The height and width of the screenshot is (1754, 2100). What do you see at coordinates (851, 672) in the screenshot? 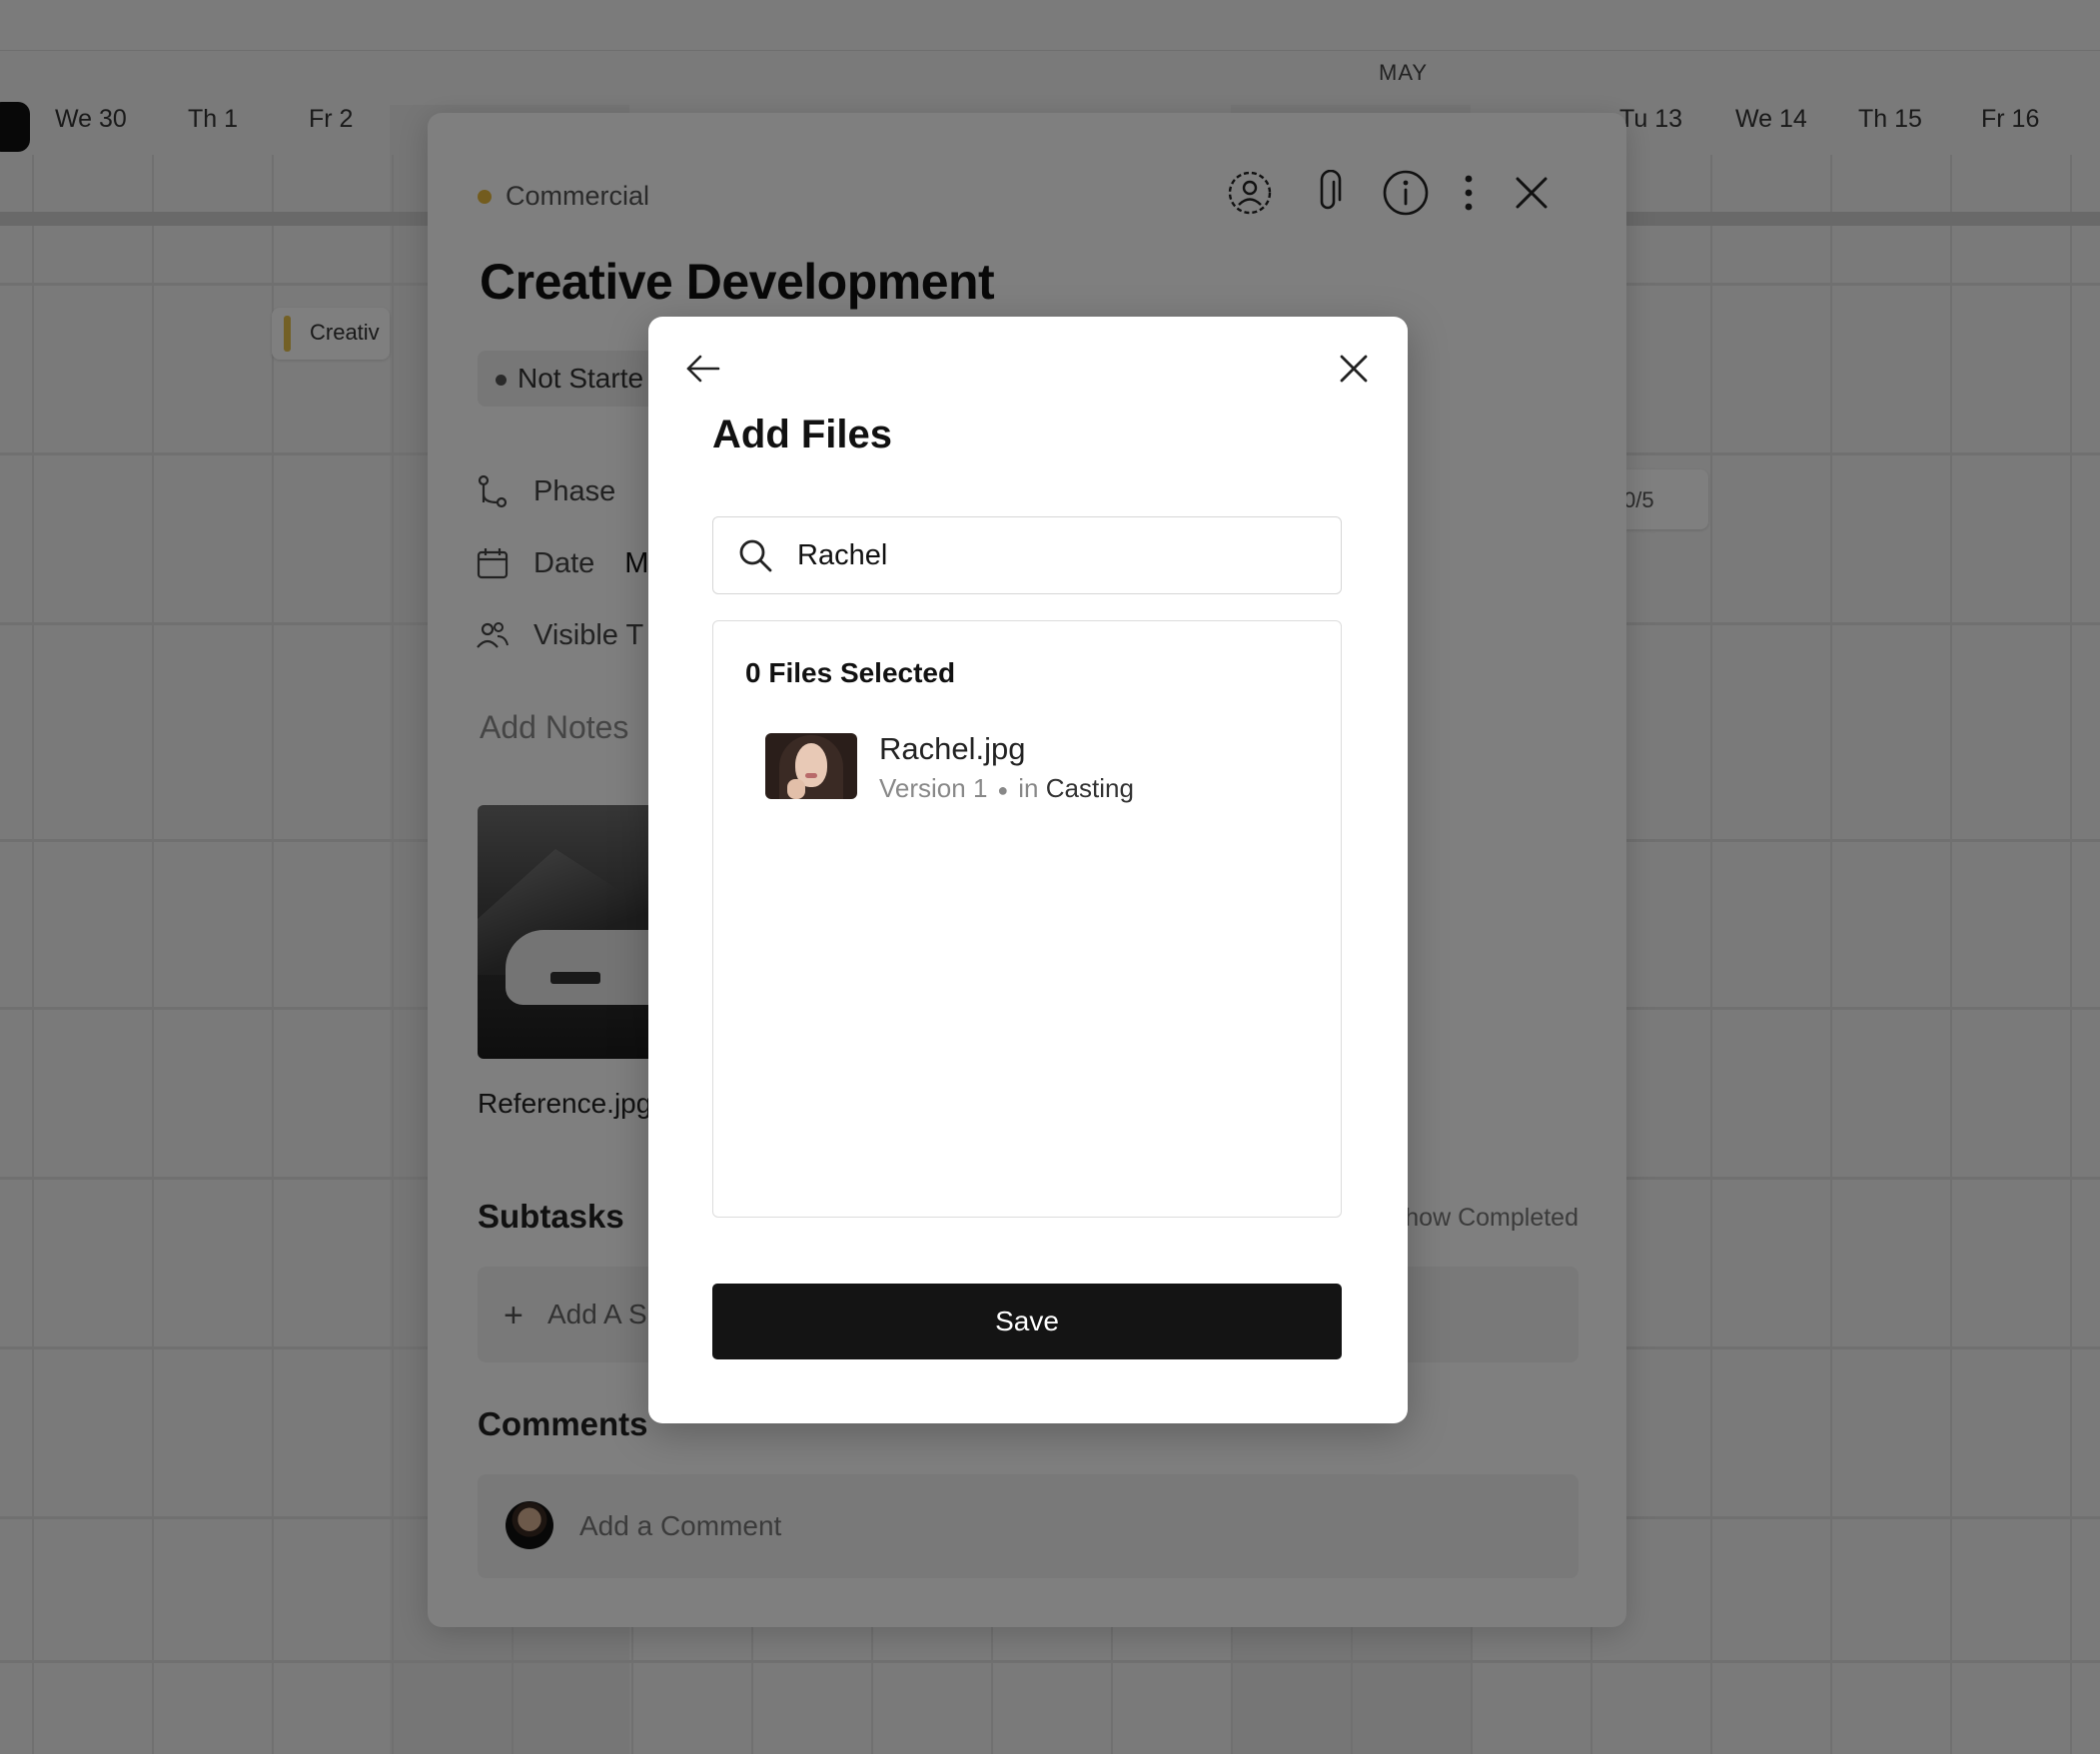
I see `selected-count: 0 Files Selected` at bounding box center [851, 672].